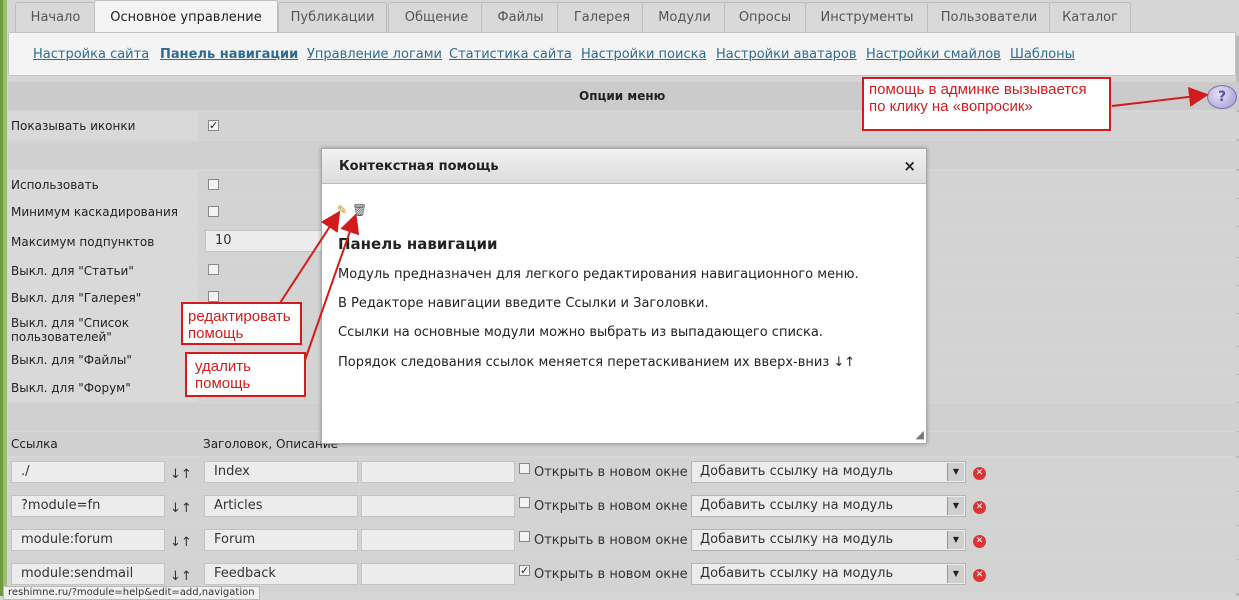 The width and height of the screenshot is (1239, 600). What do you see at coordinates (1160, 96) in the screenshot?
I see `arrow-help` at bounding box center [1160, 96].